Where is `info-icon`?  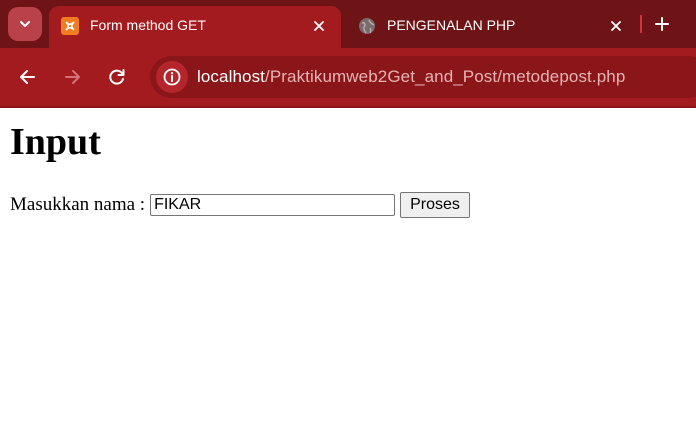
info-icon is located at coordinates (172, 77).